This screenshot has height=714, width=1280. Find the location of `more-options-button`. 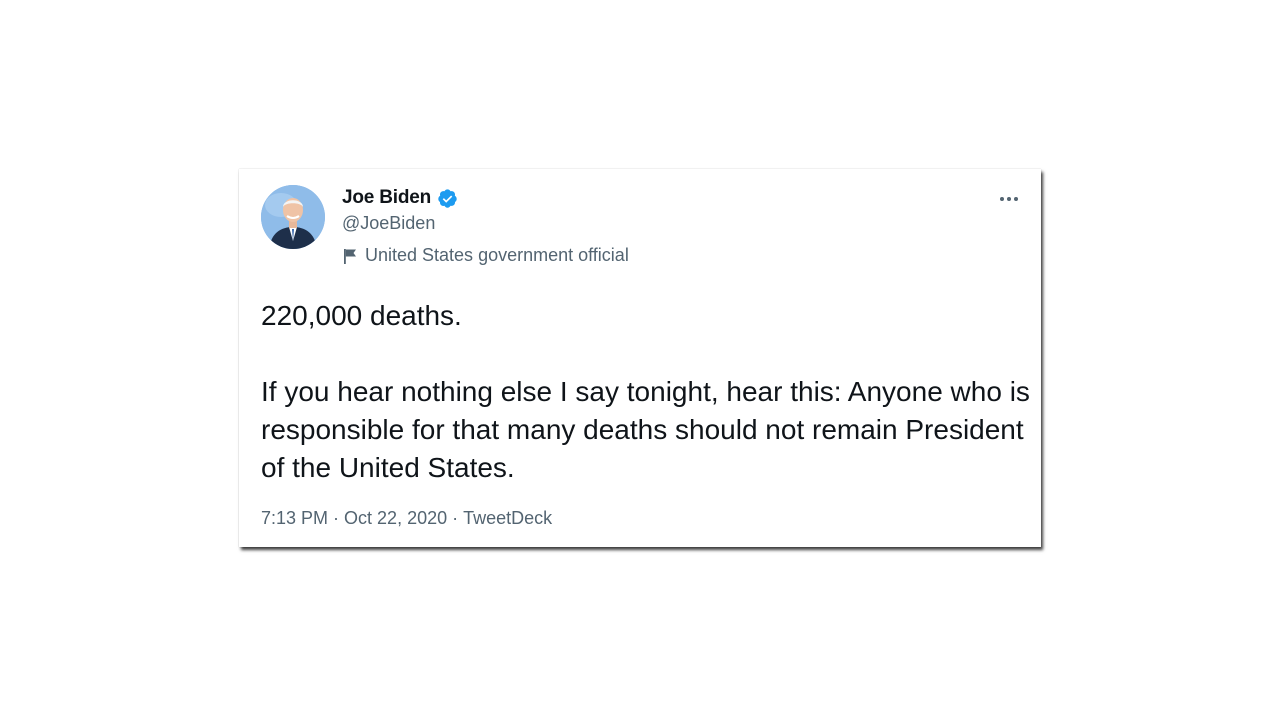

more-options-button is located at coordinates (1009, 199).